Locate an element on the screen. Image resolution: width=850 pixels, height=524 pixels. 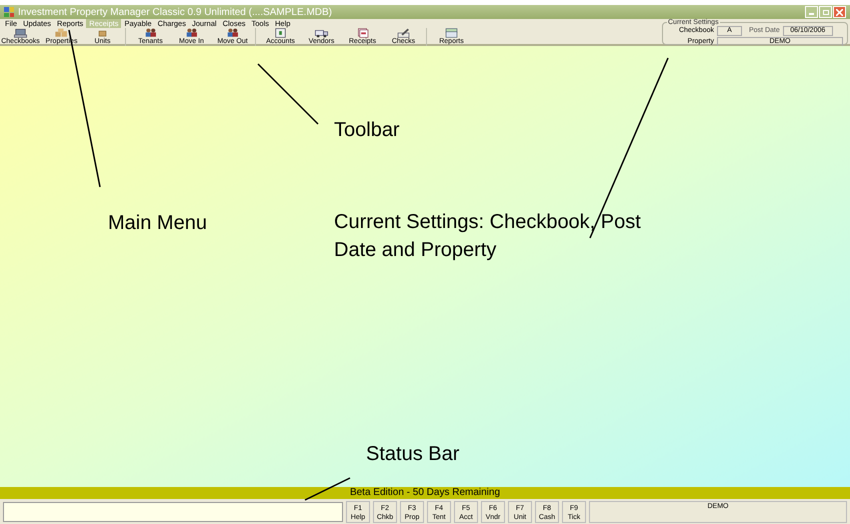
laptop-icon is located at coordinates (20, 33).